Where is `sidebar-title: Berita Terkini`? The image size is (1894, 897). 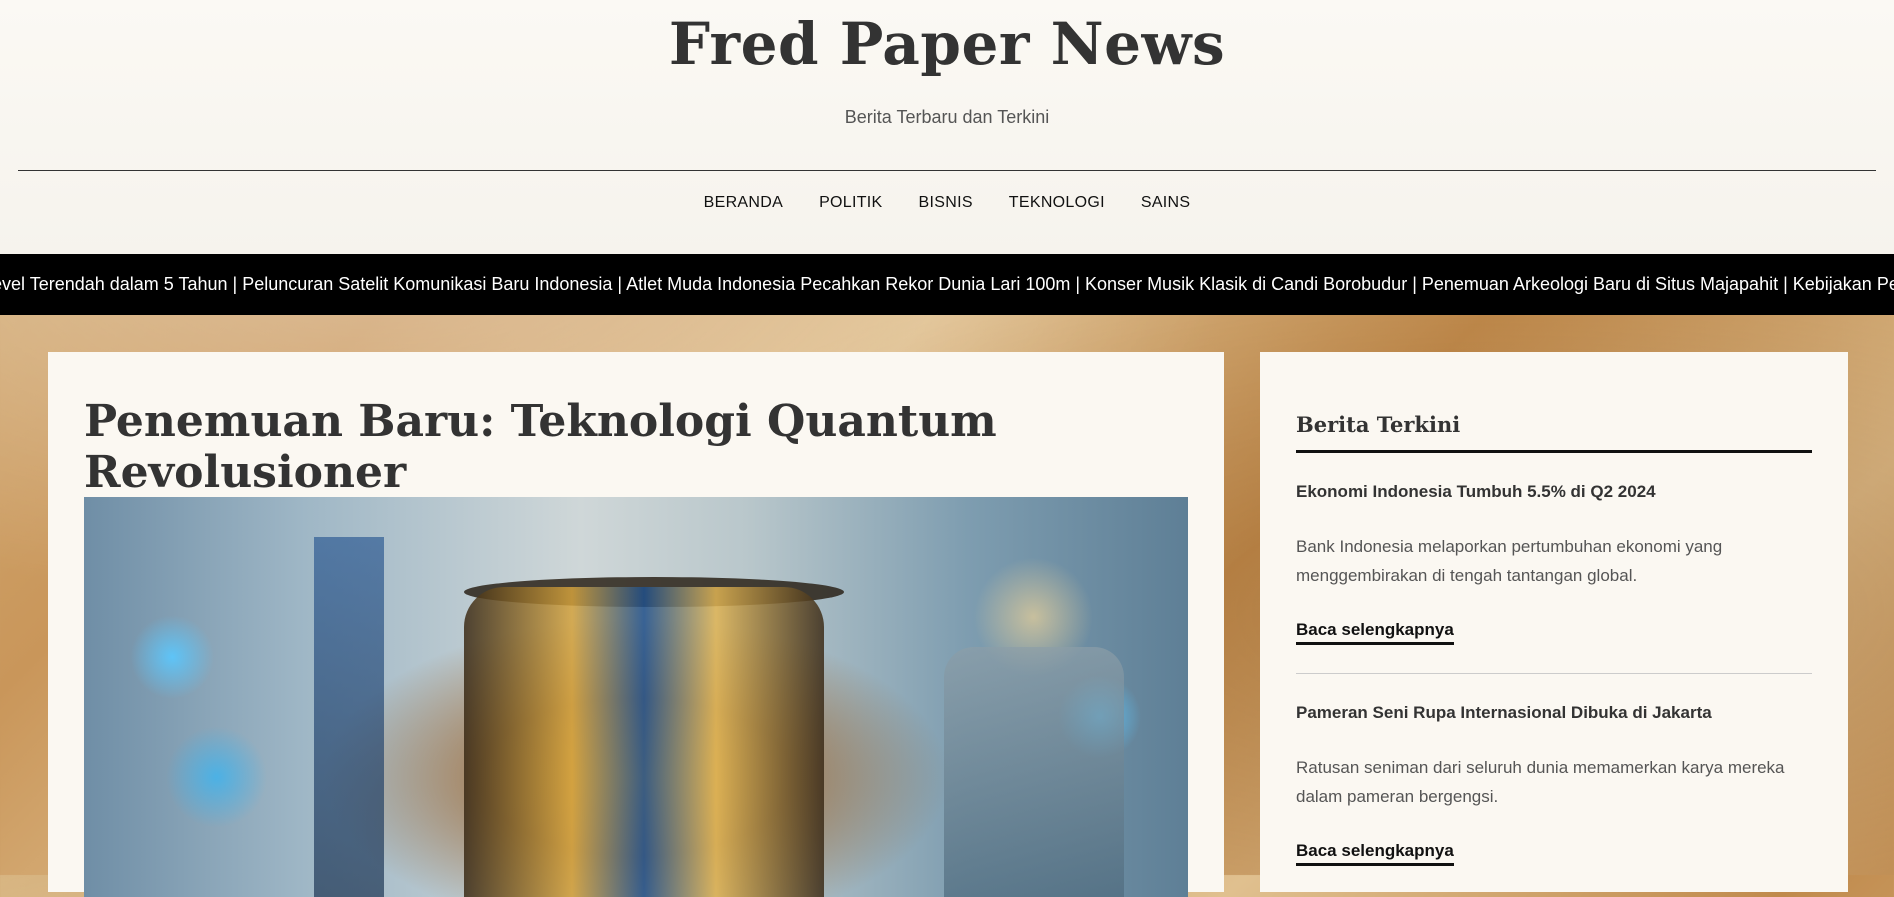 sidebar-title: Berita Terkini is located at coordinates (1378, 424).